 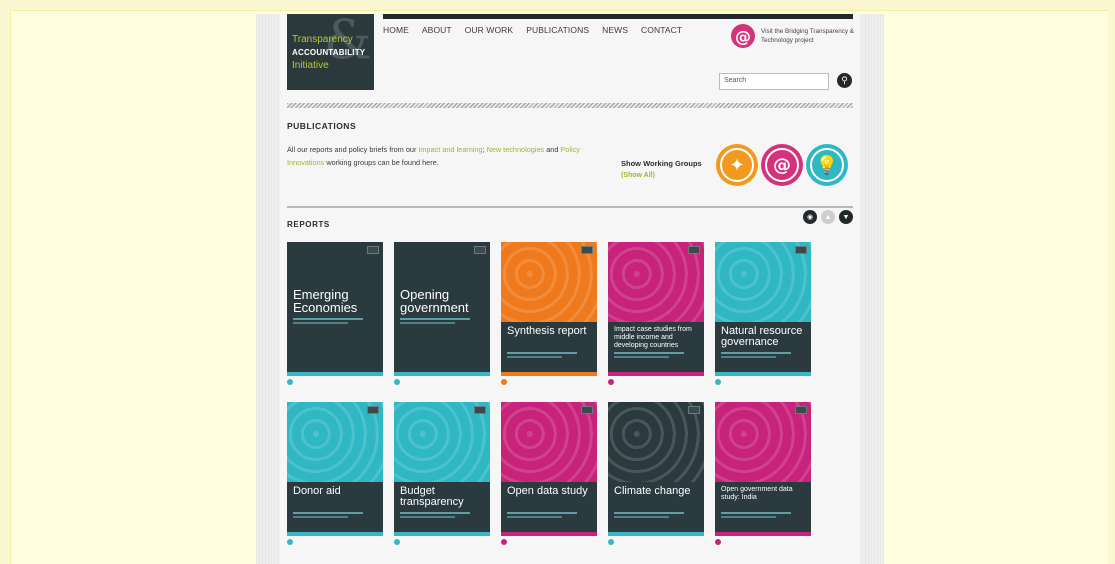 I want to click on site-logo: & Transparency ACCOUNTABILITY Initiative, so click(x=330, y=52).